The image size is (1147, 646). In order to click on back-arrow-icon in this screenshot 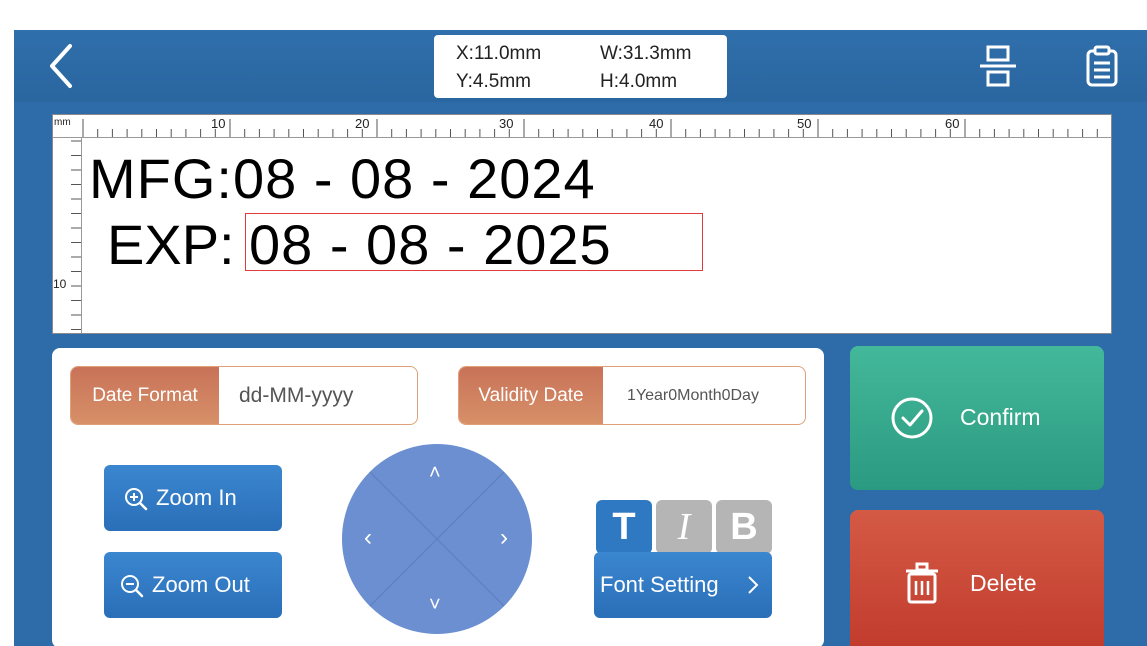, I will do `click(62, 66)`.